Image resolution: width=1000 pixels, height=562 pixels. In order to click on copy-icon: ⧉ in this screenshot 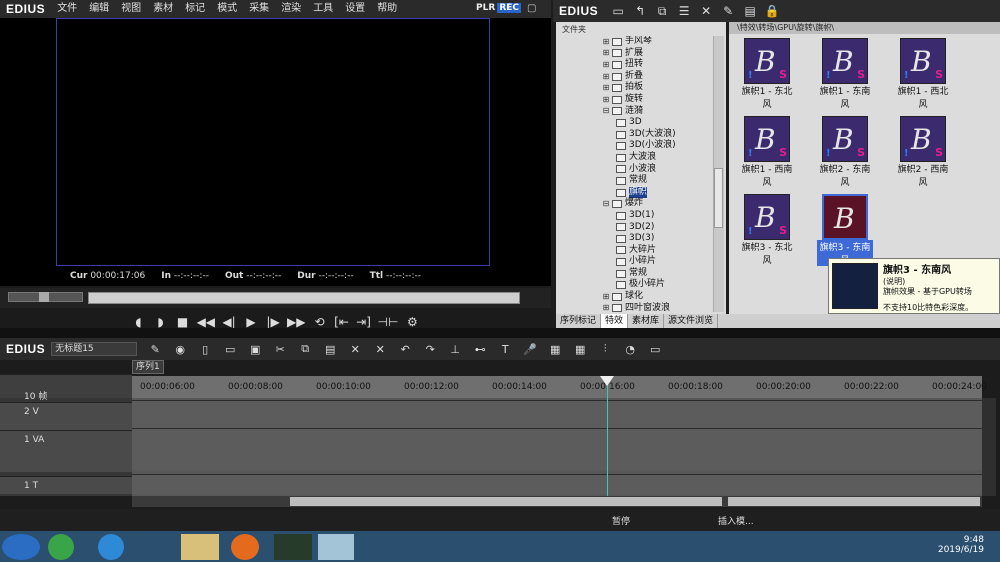, I will do `click(662, 11)`.